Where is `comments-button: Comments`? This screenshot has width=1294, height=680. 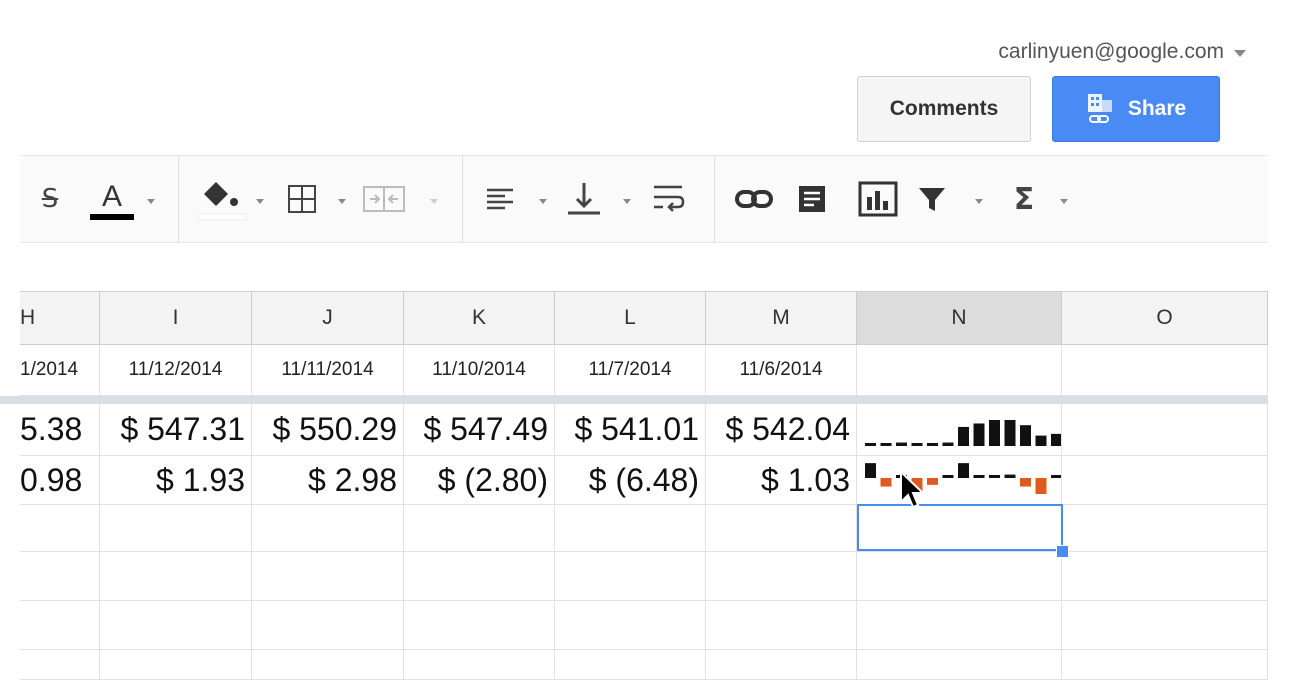
comments-button: Comments is located at coordinates (944, 109).